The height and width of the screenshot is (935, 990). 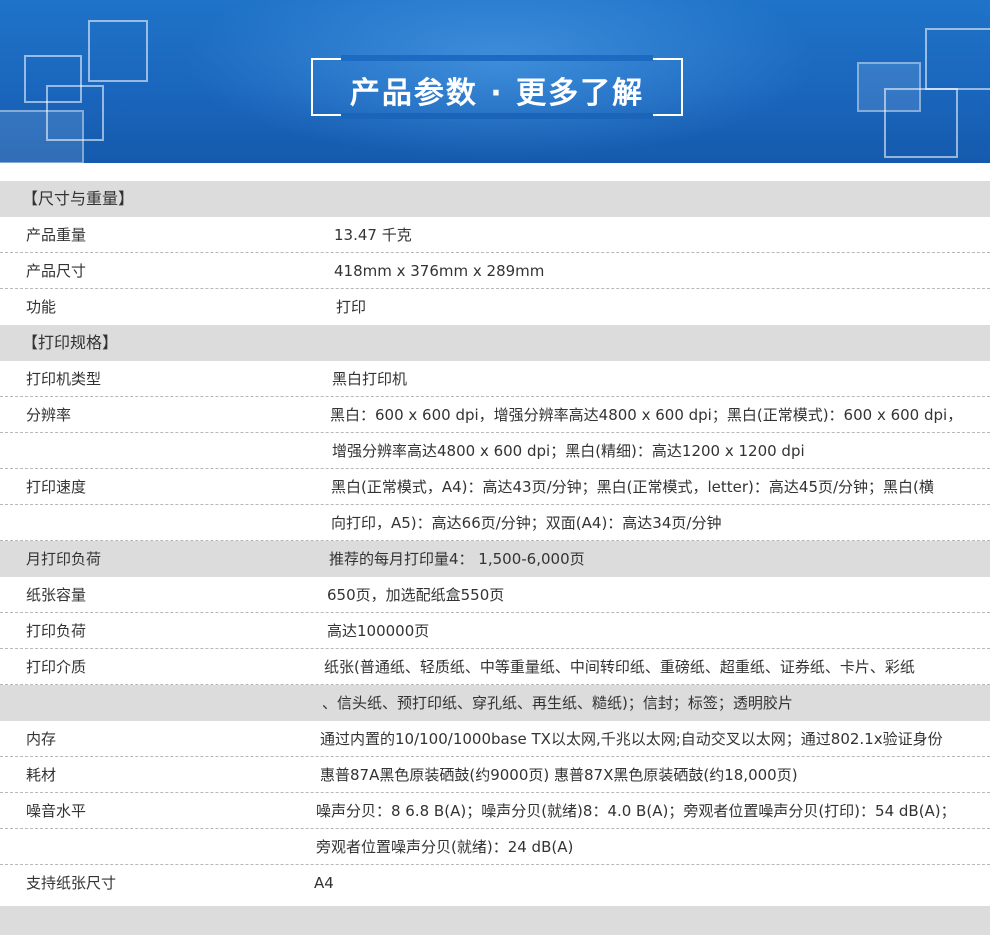 I want to click on spec-label: 打印介质, so click(x=56, y=667).